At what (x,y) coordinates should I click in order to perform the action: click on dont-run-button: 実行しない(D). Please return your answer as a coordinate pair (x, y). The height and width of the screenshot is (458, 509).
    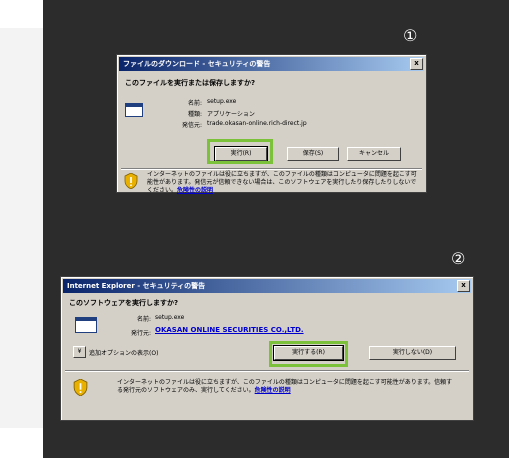
    Looking at the image, I should click on (412, 353).